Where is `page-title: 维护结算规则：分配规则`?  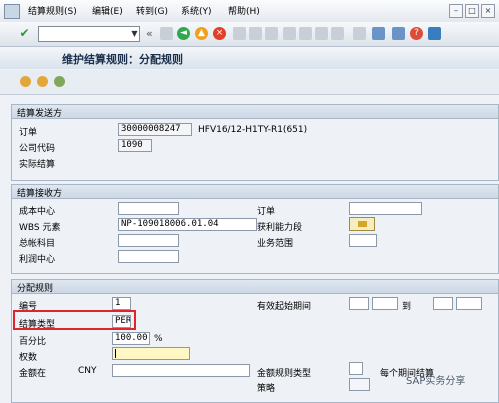
page-title: 维护结算规则：分配规则 is located at coordinates (122, 59).